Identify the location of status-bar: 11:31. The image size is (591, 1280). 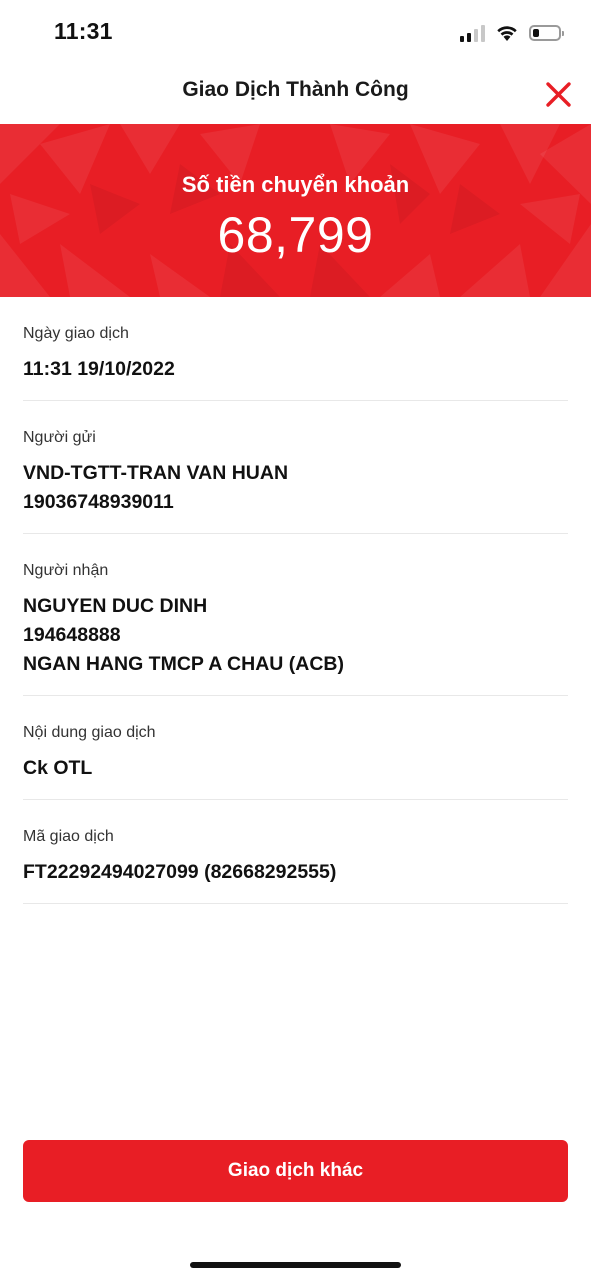
(295, 31).